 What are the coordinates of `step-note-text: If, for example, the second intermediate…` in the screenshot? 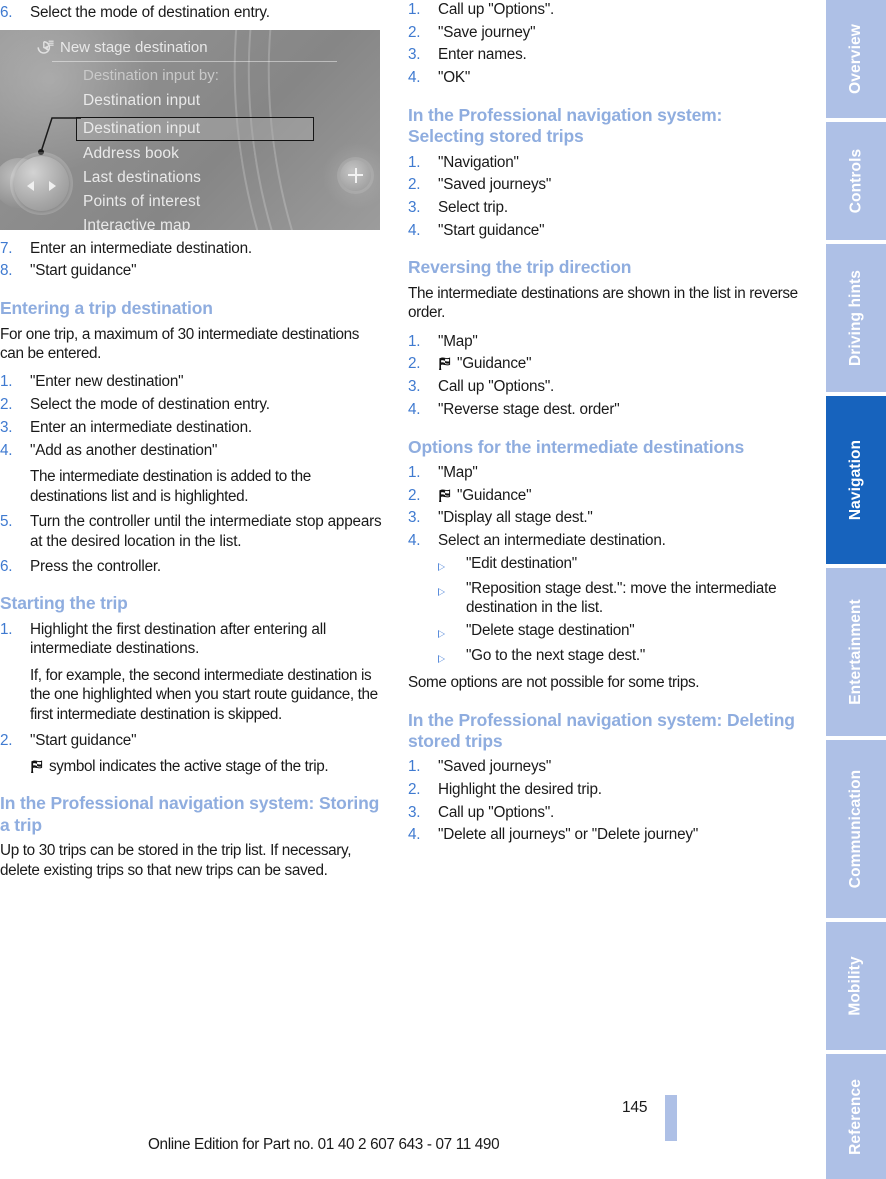 It's located at (204, 695).